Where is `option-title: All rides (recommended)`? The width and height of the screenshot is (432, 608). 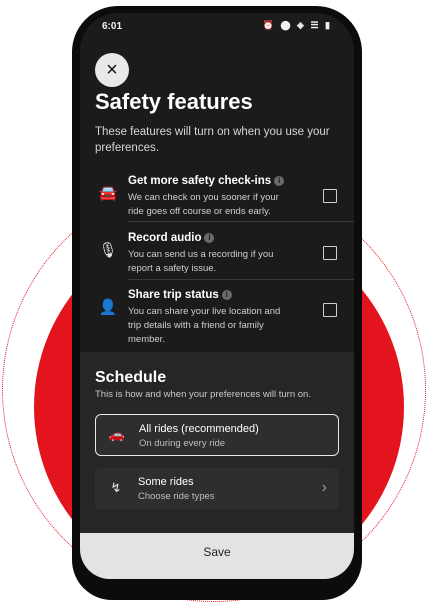
option-title: All rides (recommended) is located at coordinates (199, 429).